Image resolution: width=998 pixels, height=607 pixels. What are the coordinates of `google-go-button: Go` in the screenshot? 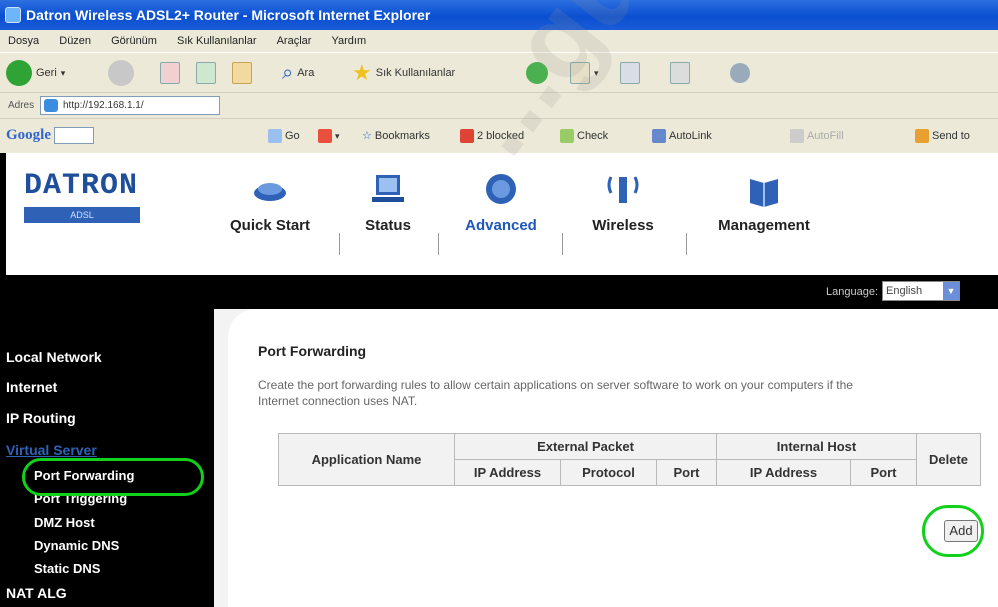 It's located at (284, 136).